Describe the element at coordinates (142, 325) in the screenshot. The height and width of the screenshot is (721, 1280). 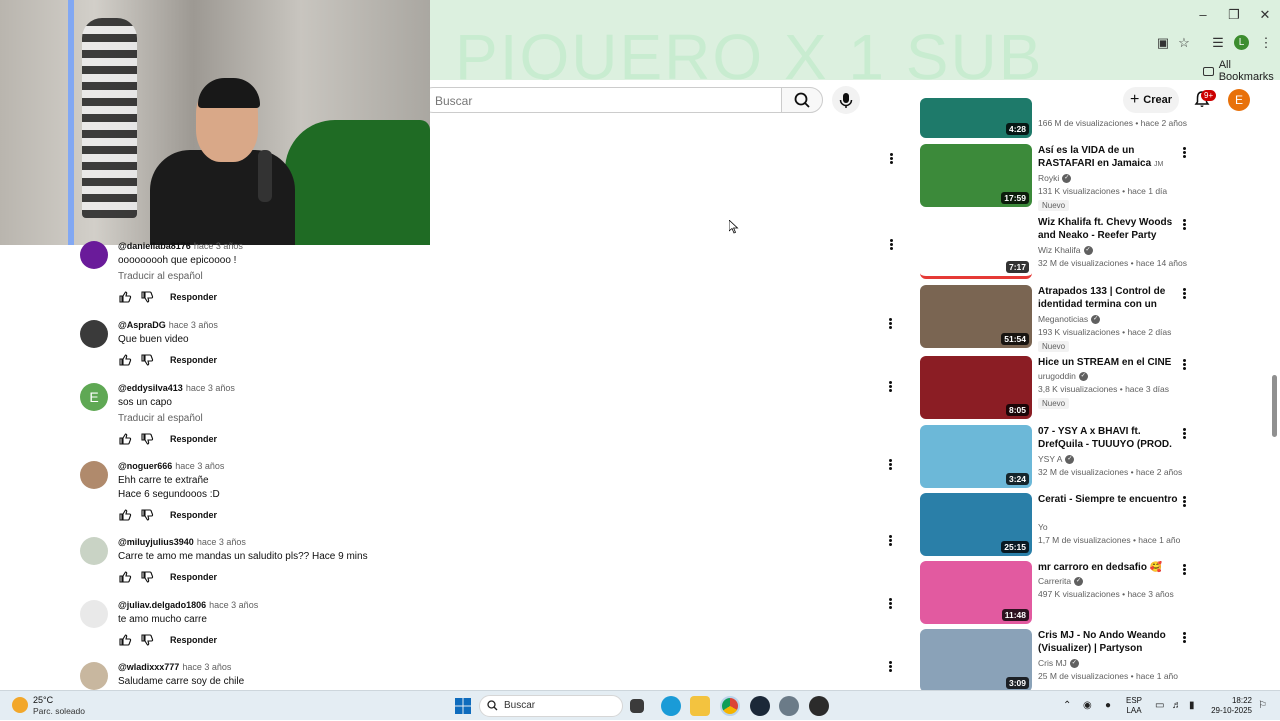
I see `comment-username: @AspraDG` at that location.